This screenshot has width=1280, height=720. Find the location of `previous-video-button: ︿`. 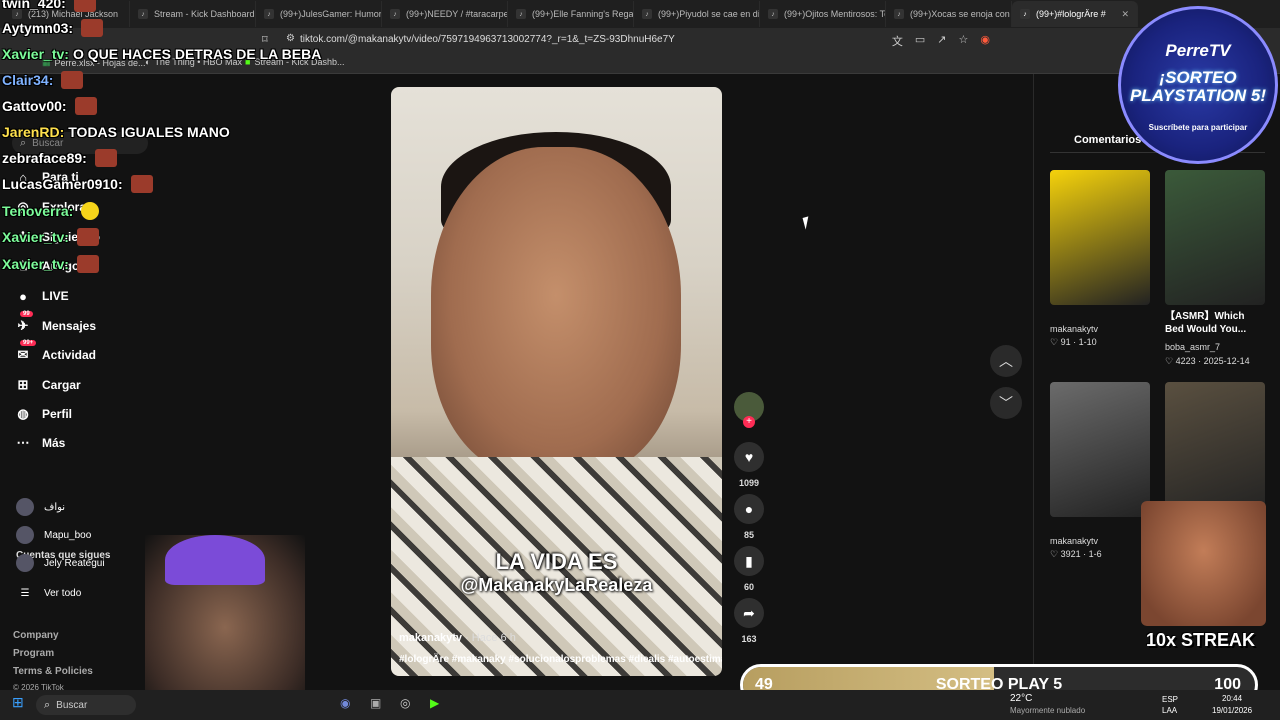

previous-video-button: ︿ is located at coordinates (1006, 361).